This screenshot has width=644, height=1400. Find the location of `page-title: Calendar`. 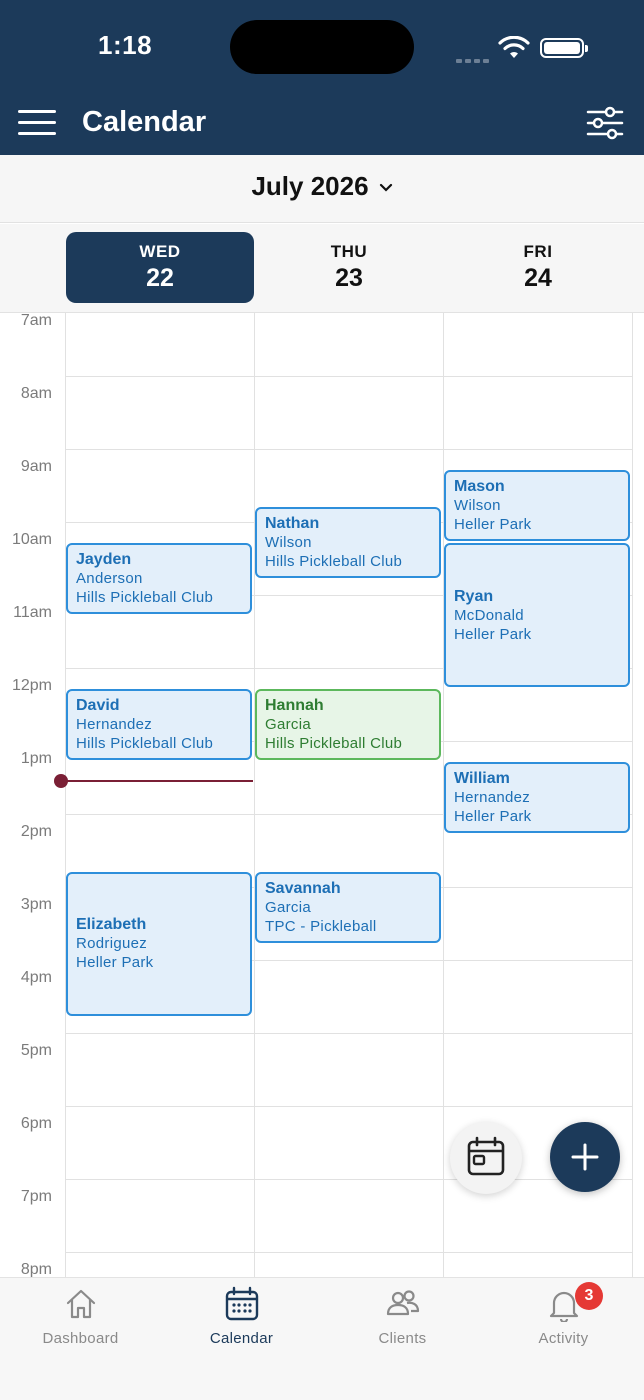

page-title: Calendar is located at coordinates (144, 122).